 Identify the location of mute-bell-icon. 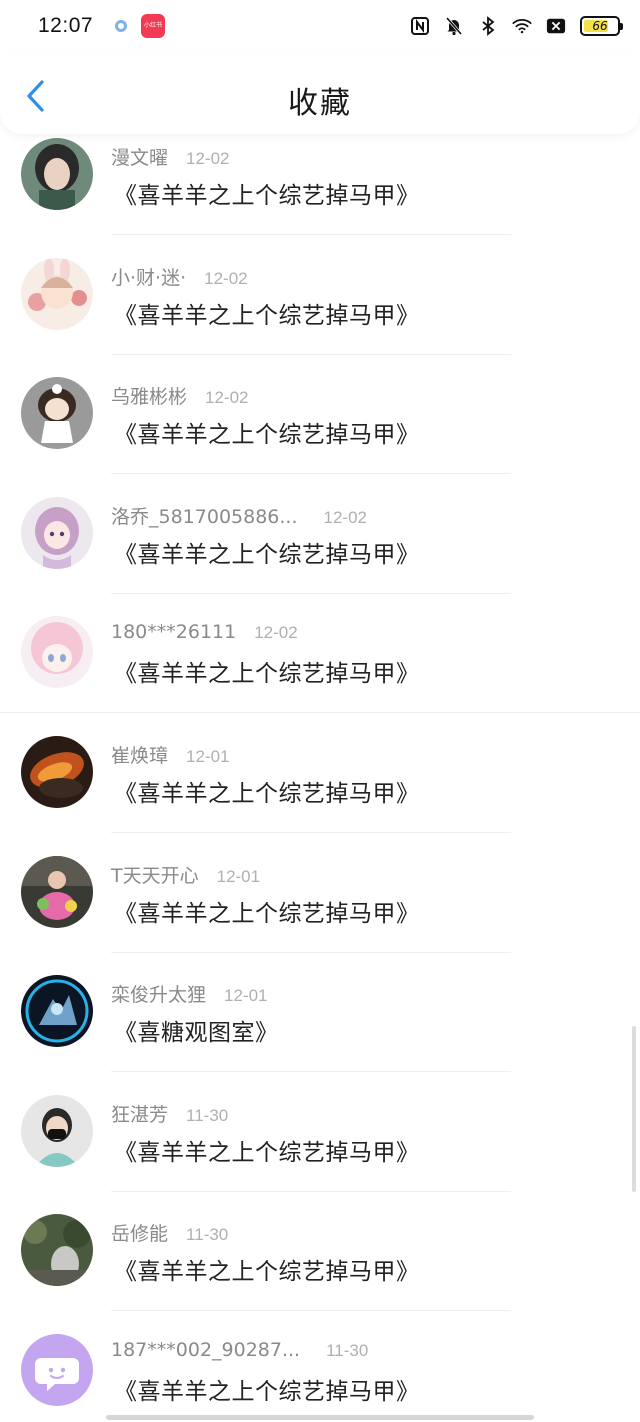
(454, 26).